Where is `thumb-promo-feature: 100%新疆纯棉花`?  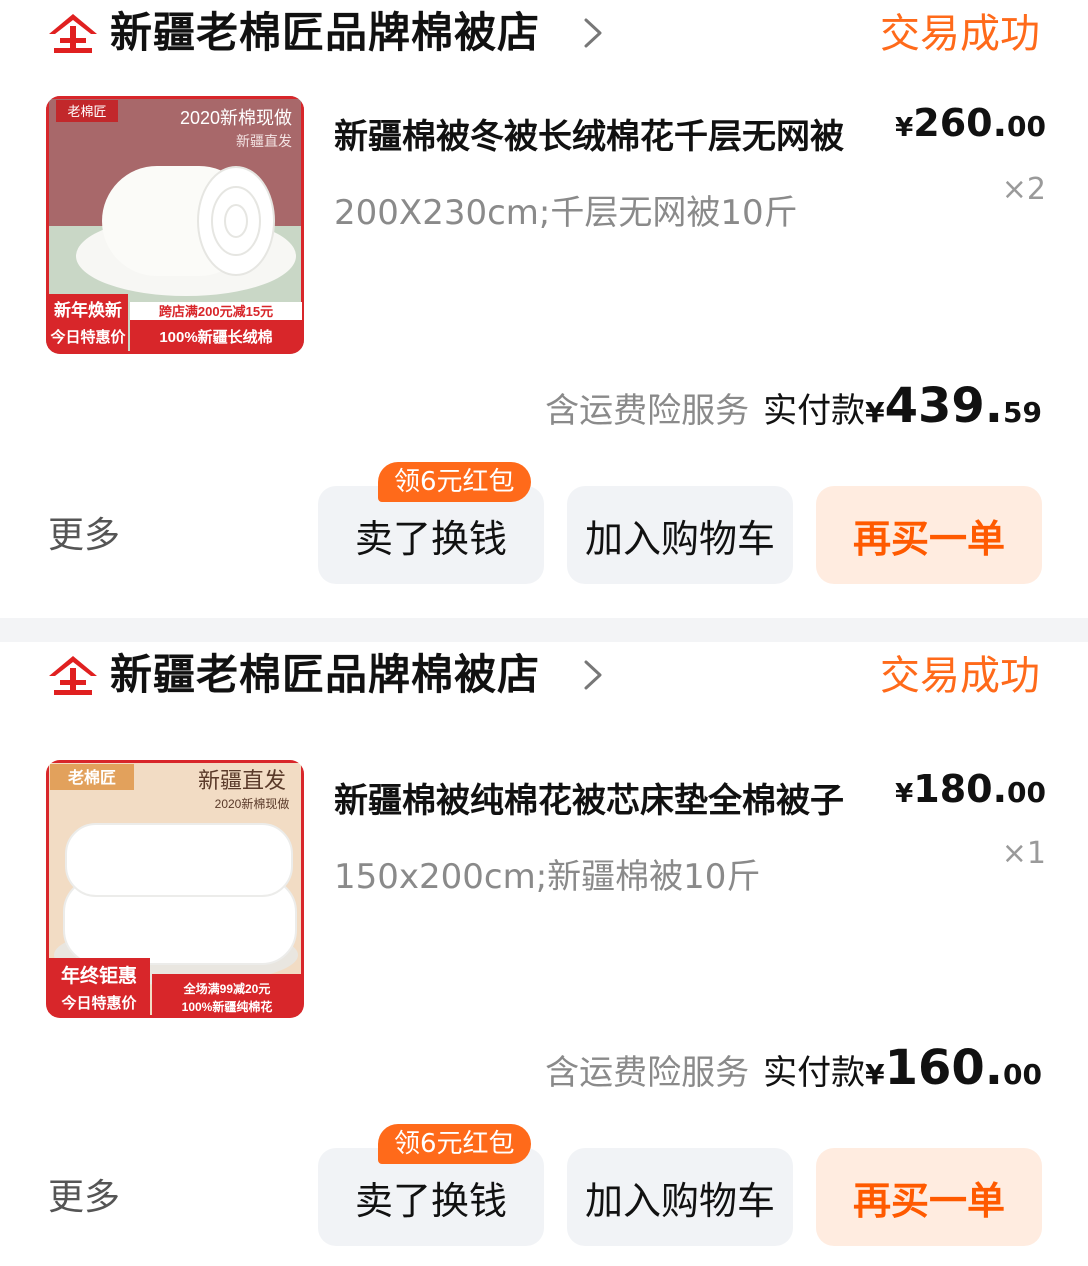 thumb-promo-feature: 100%新疆纯棉花 is located at coordinates (227, 1006).